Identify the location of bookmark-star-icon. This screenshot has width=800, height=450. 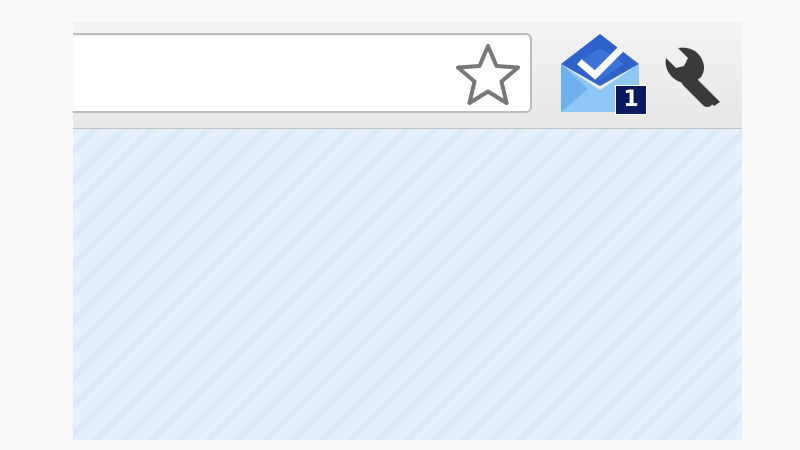
(488, 75).